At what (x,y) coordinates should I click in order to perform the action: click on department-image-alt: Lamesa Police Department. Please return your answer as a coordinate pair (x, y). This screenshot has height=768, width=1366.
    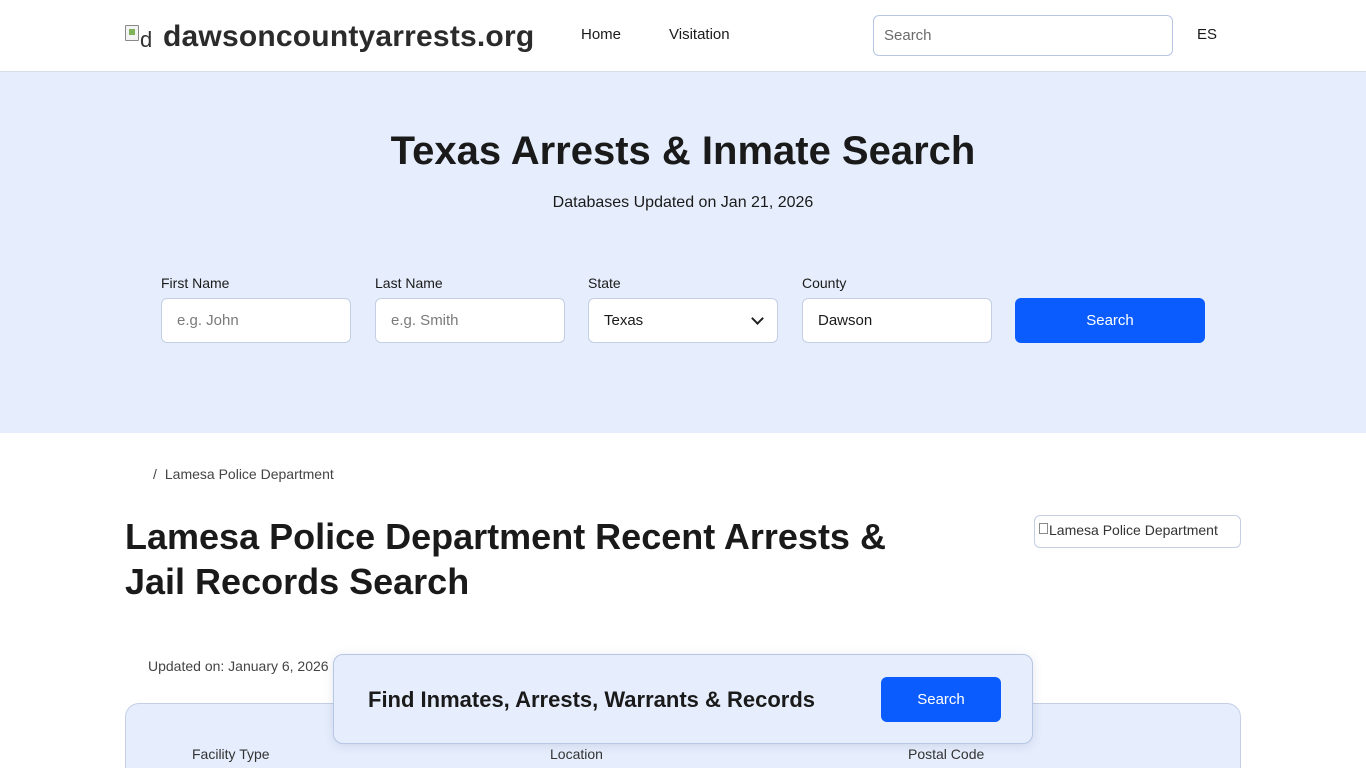
    Looking at the image, I should click on (1133, 530).